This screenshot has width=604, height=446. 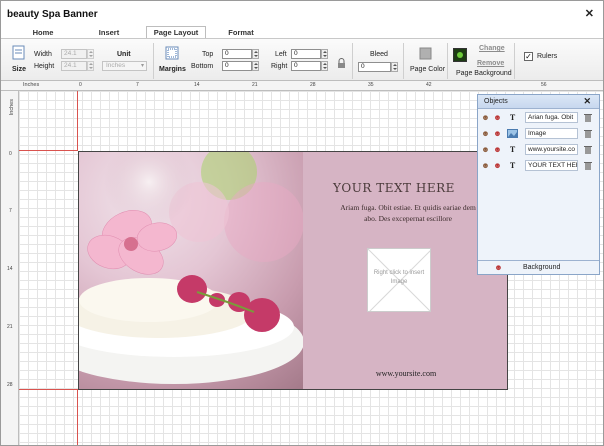 I want to click on margin-top-input: 0, so click(x=237, y=54).